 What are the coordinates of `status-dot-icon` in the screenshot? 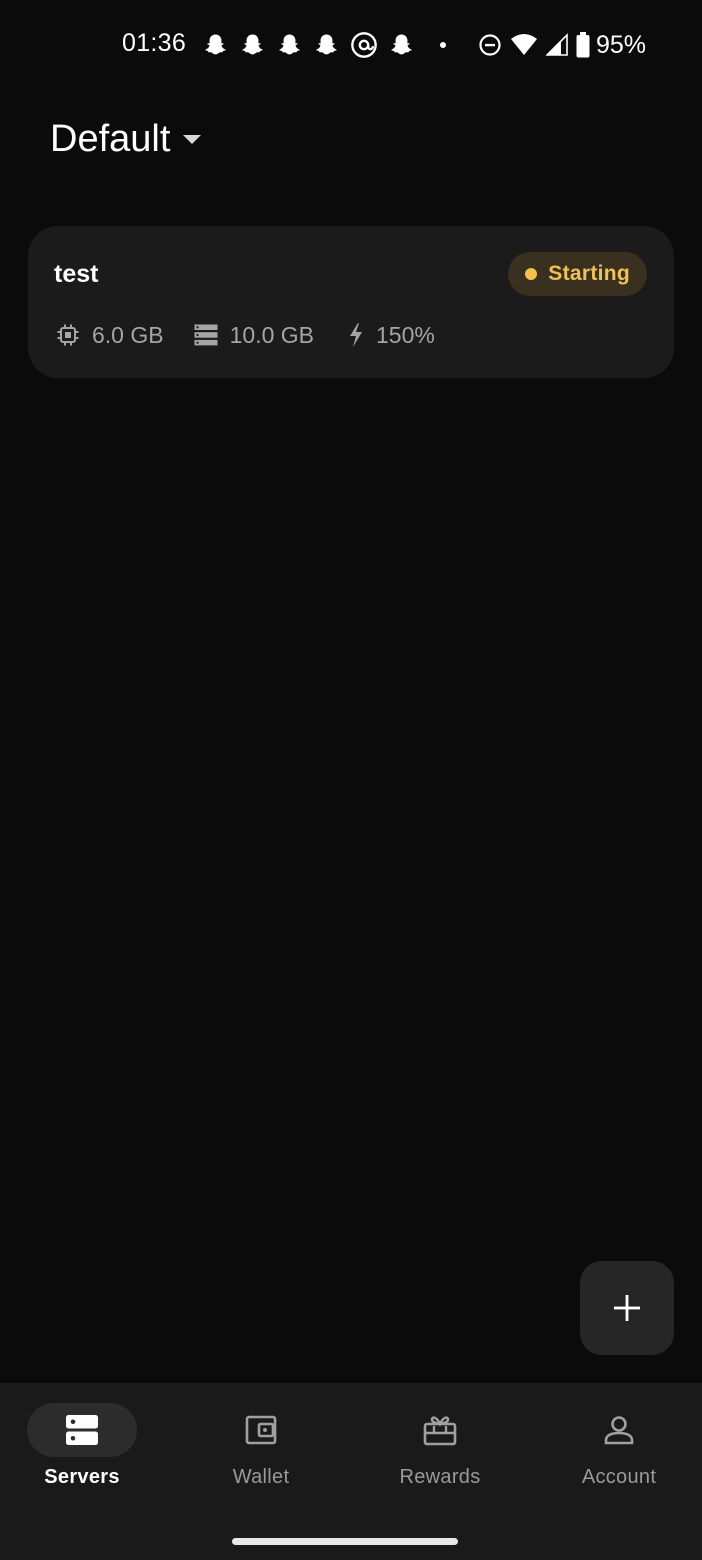 It's located at (531, 274).